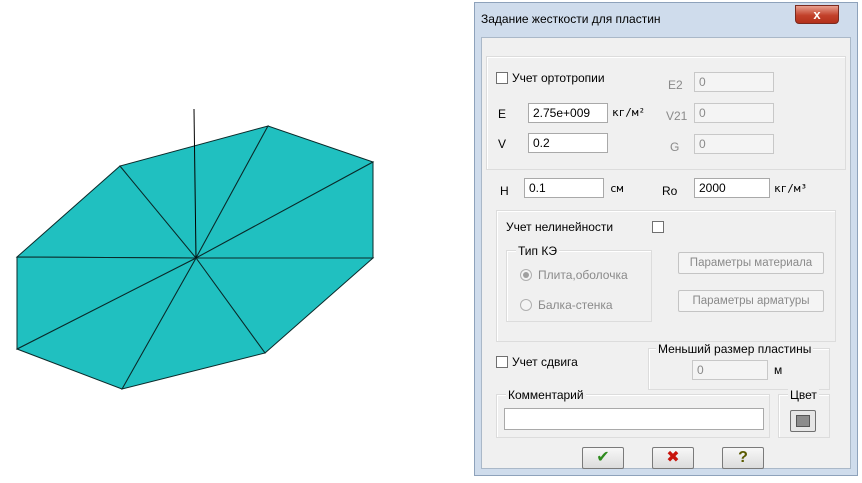 Image resolution: width=862 pixels, height=483 pixels. What do you see at coordinates (560, 227) in the screenshot?
I see `nonlinearity-label: Учет нелинейности` at bounding box center [560, 227].